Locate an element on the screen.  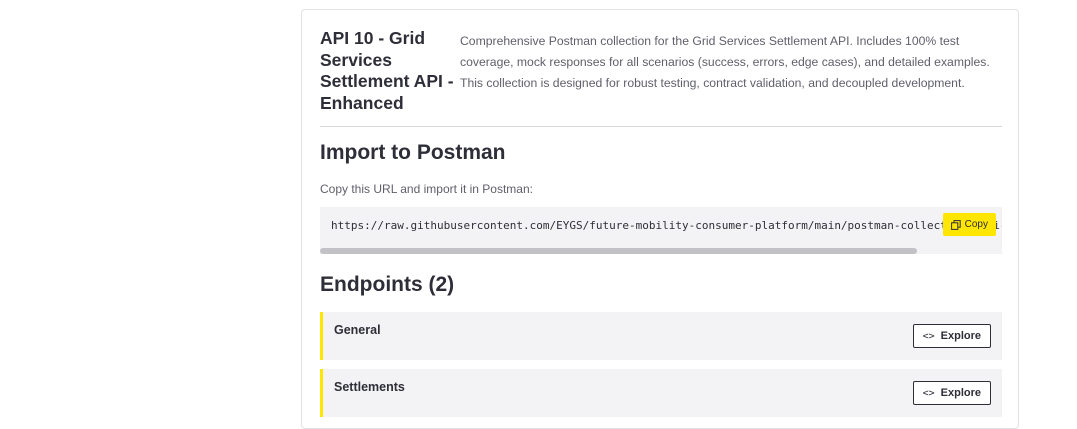
endpoints-section-title: Endpoints (2) is located at coordinates (387, 284).